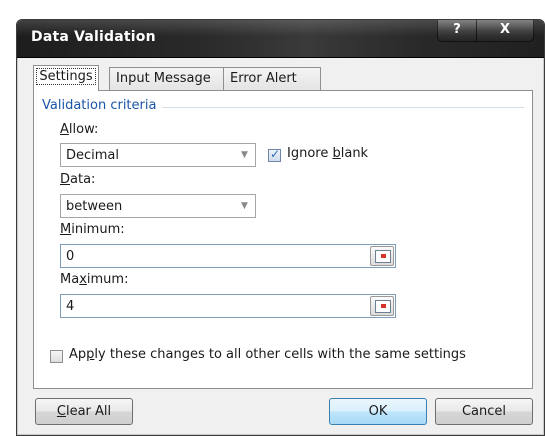  Describe the element at coordinates (79, 129) in the screenshot. I see `allow-label: Allow:` at that location.